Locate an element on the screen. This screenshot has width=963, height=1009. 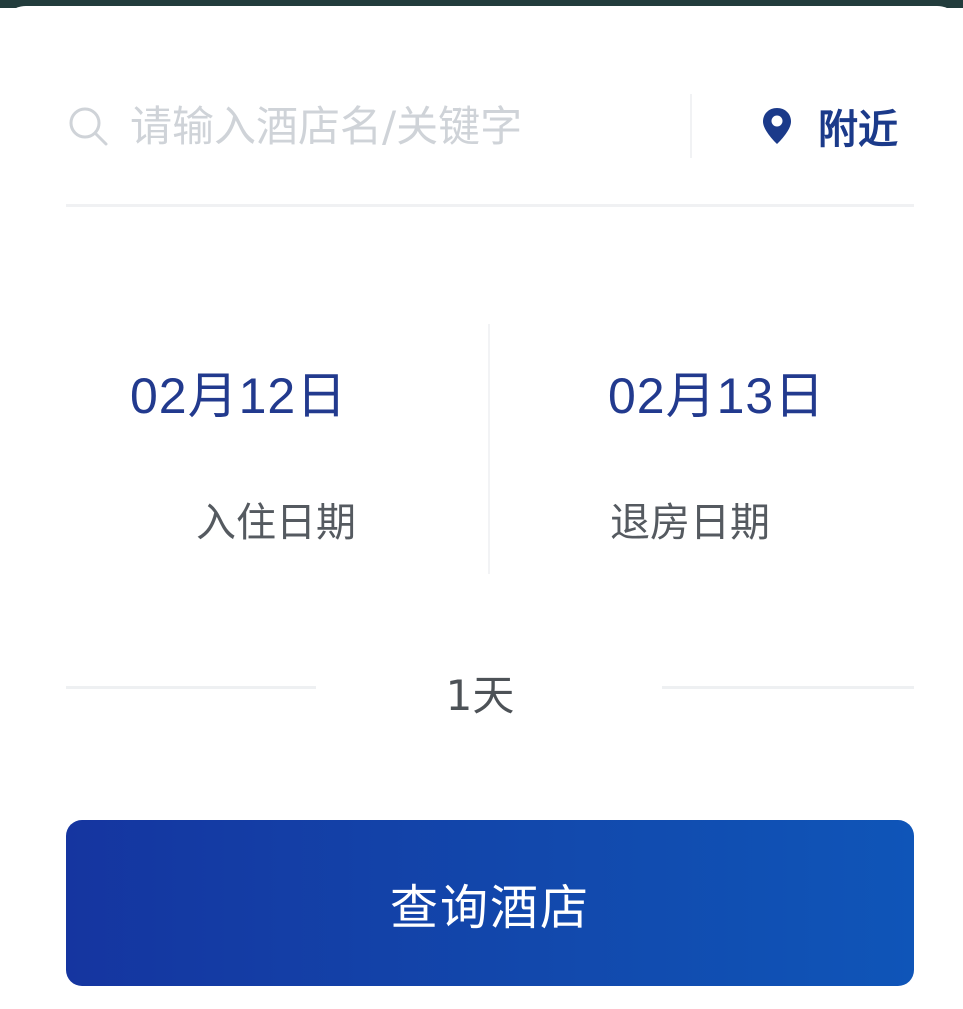
nights-divider-right is located at coordinates (788, 687).